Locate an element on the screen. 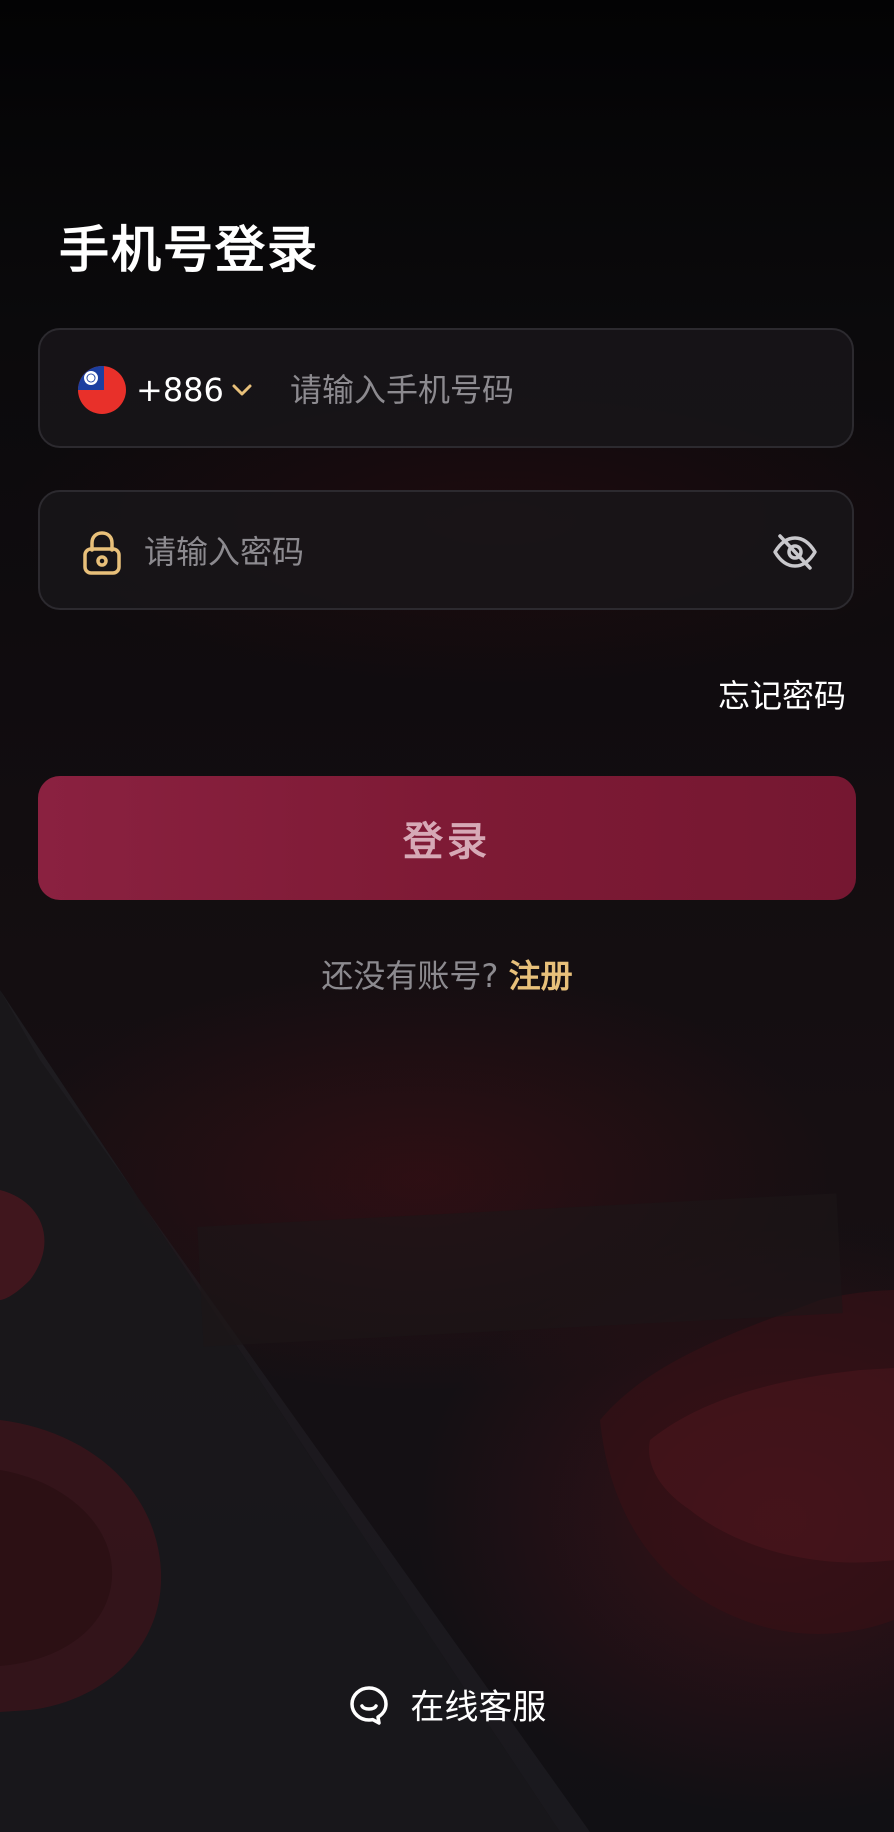 The width and height of the screenshot is (894, 1832). forgot-password-link: 忘记密码 is located at coordinates (782, 696).